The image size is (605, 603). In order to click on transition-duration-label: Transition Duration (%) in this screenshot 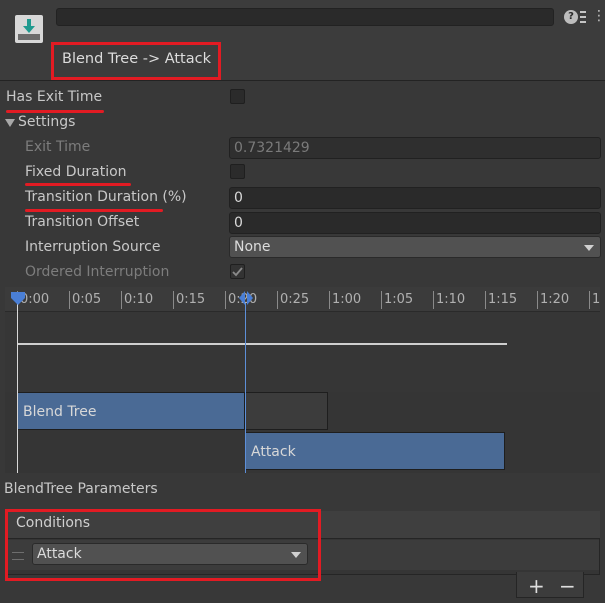, I will do `click(106, 197)`.